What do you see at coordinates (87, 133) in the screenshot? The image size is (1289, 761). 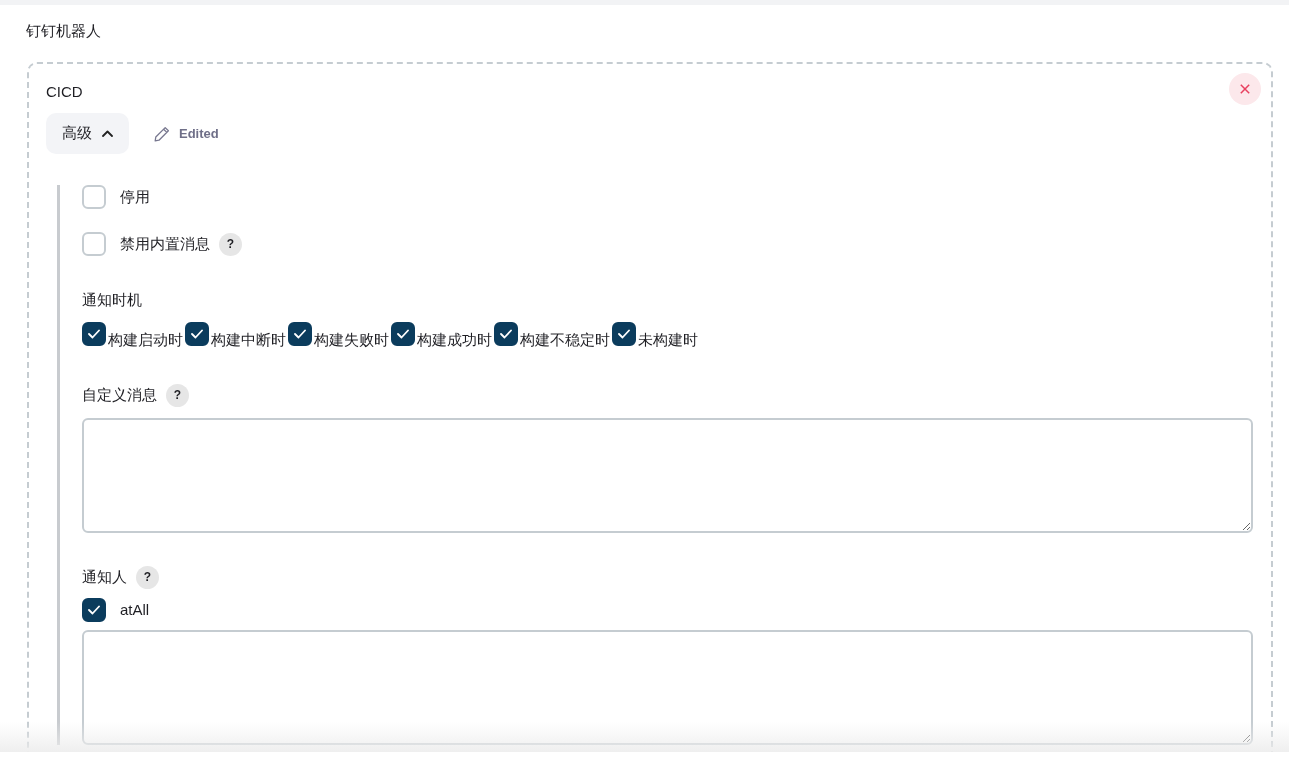 I see `advanced-button: 高级` at bounding box center [87, 133].